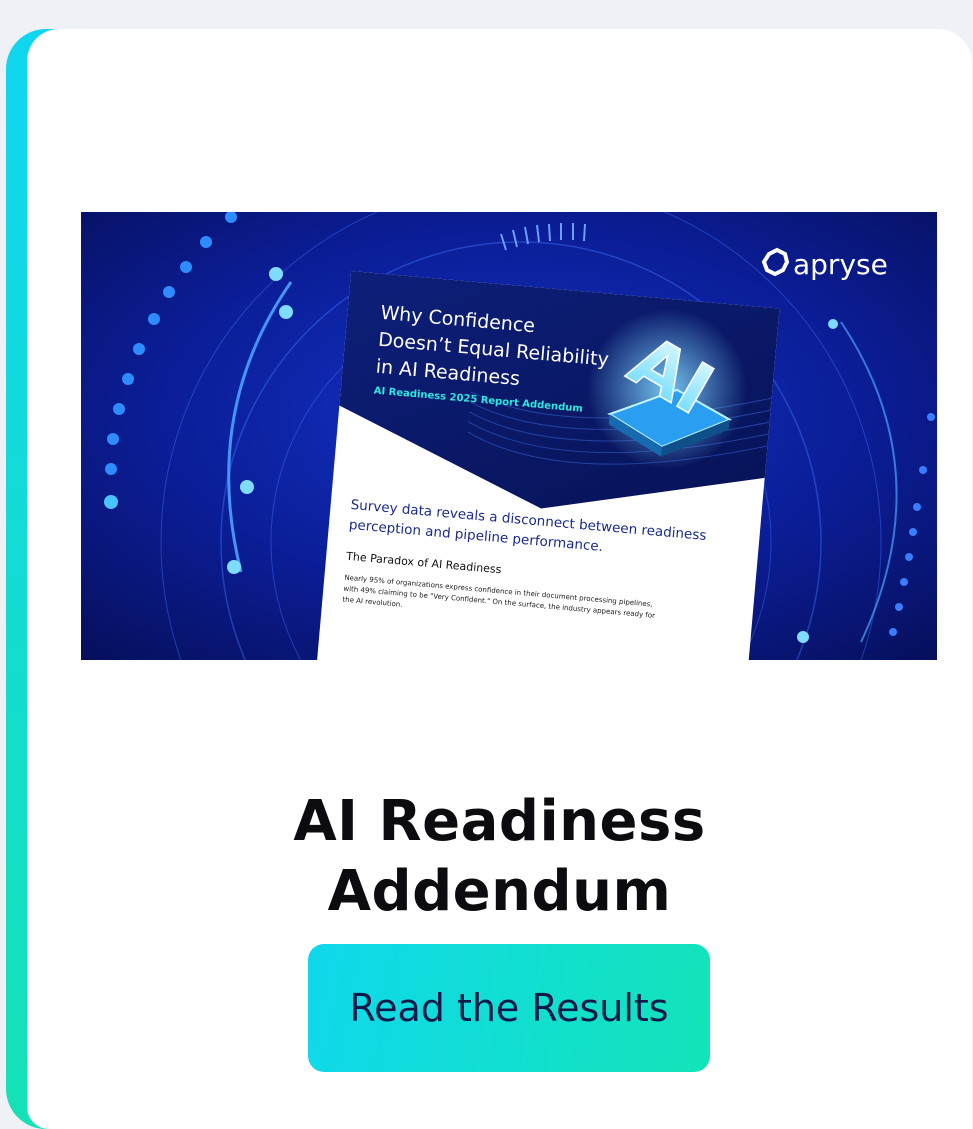 The width and height of the screenshot is (973, 1129). Describe the element at coordinates (840, 264) in the screenshot. I see `apryse-logo-text: apryse` at that location.